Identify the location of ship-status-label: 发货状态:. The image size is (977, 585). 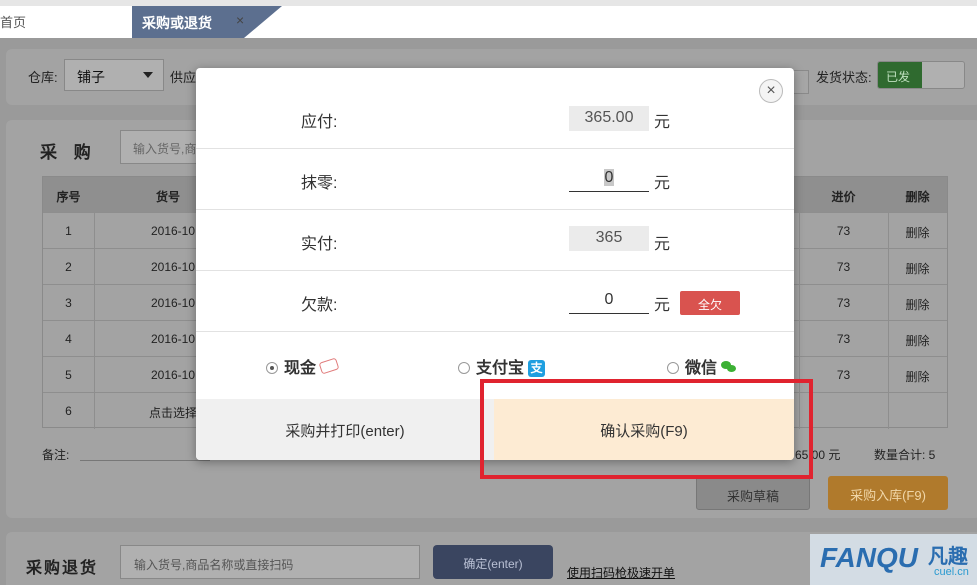
(844, 77).